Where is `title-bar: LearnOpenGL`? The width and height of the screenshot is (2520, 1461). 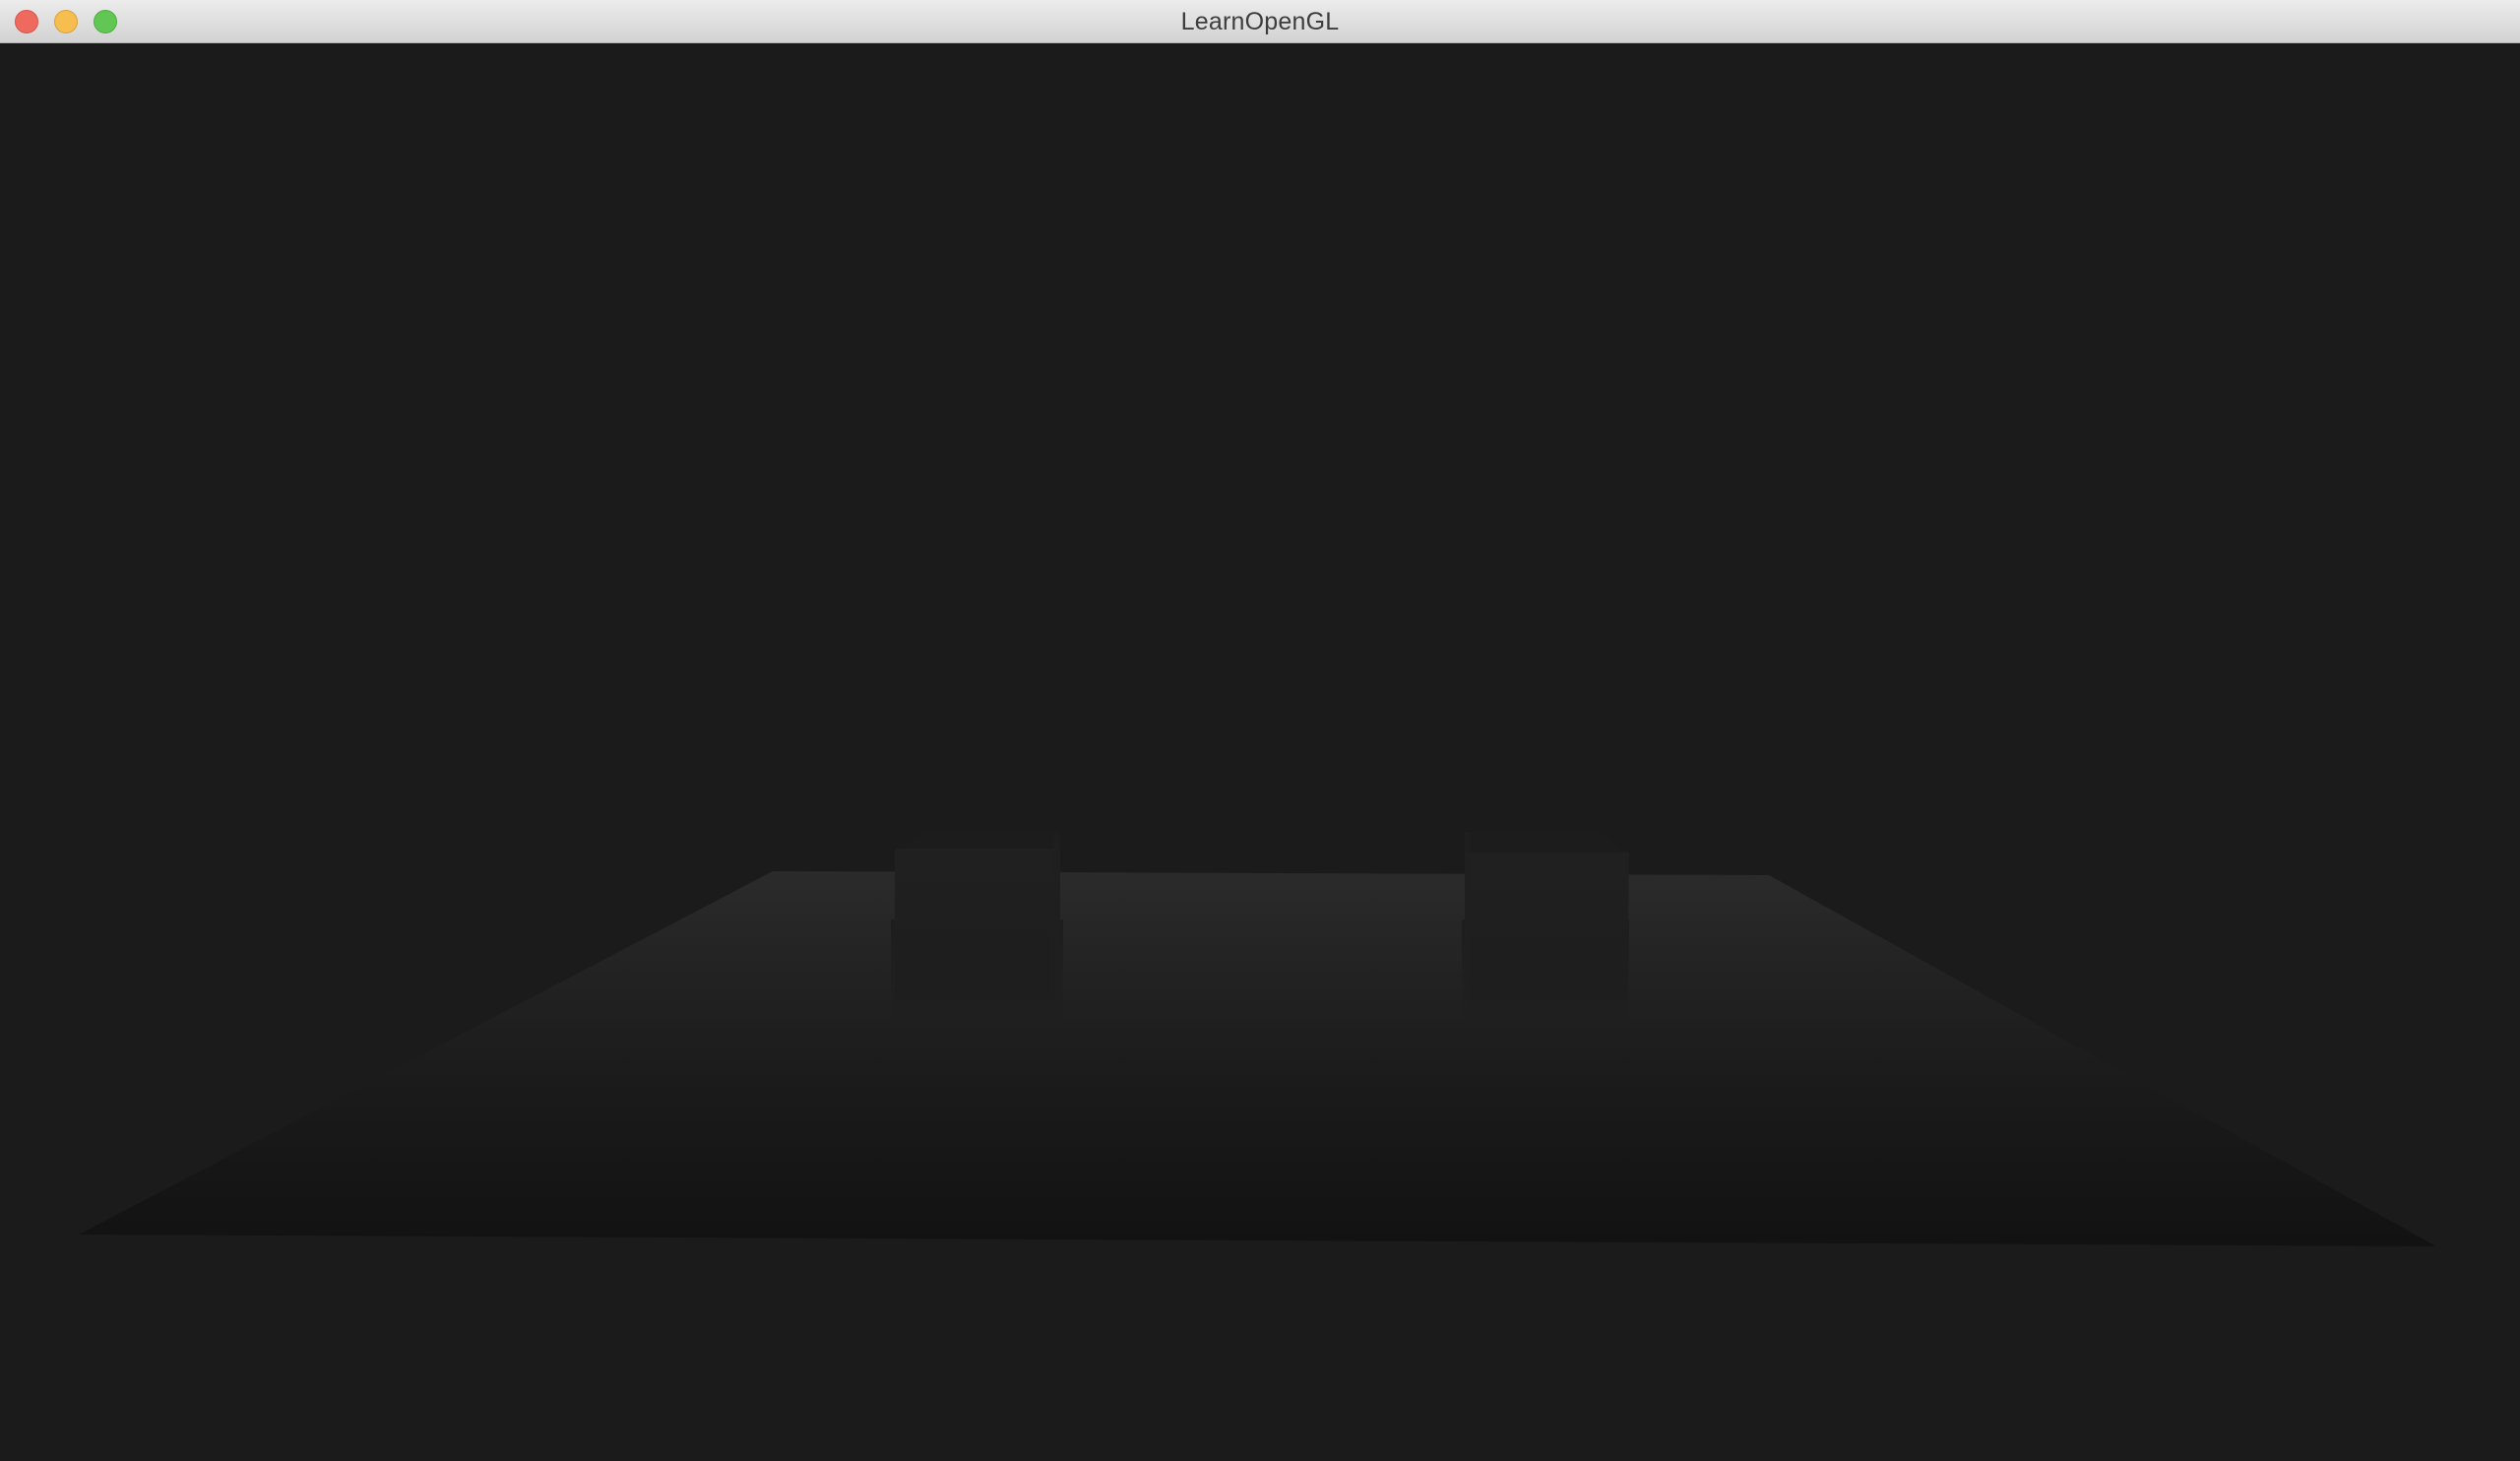 title-bar: LearnOpenGL is located at coordinates (1260, 21).